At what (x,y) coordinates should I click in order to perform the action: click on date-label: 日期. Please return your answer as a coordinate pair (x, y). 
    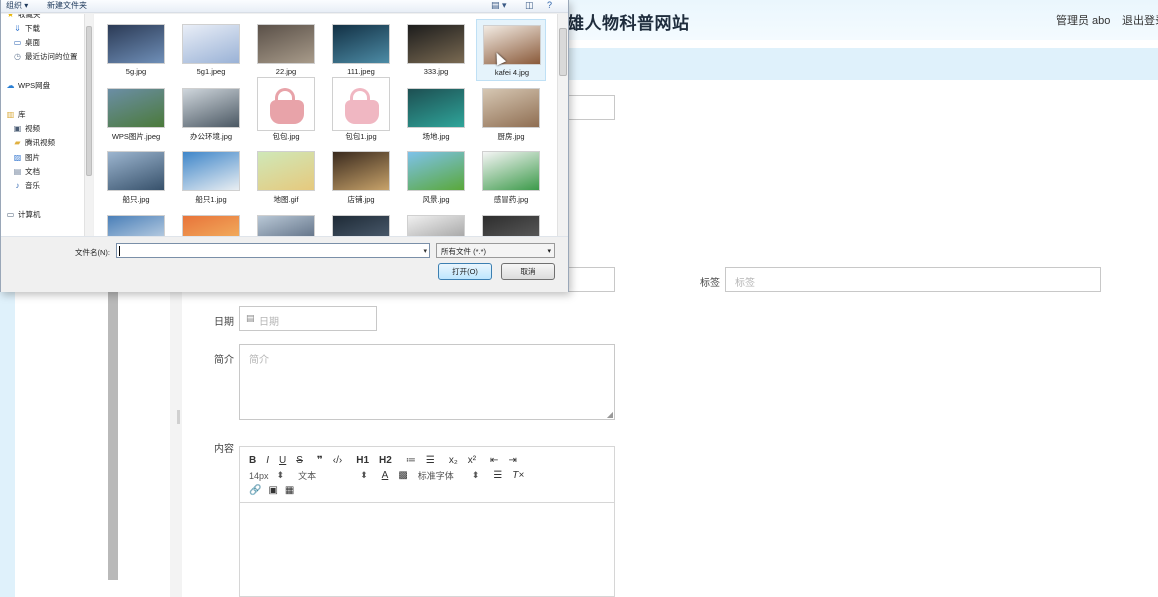
    Looking at the image, I should click on (224, 322).